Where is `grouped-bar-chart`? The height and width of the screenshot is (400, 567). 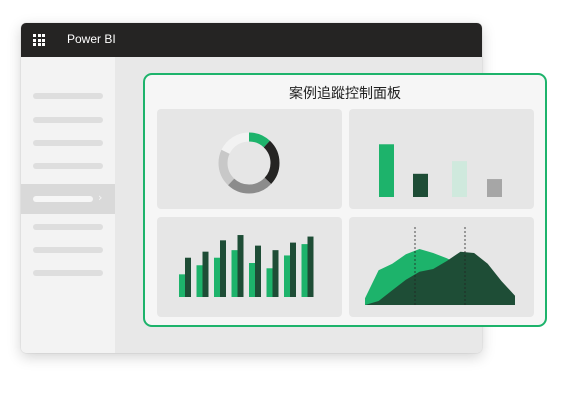 grouped-bar-chart is located at coordinates (246, 266).